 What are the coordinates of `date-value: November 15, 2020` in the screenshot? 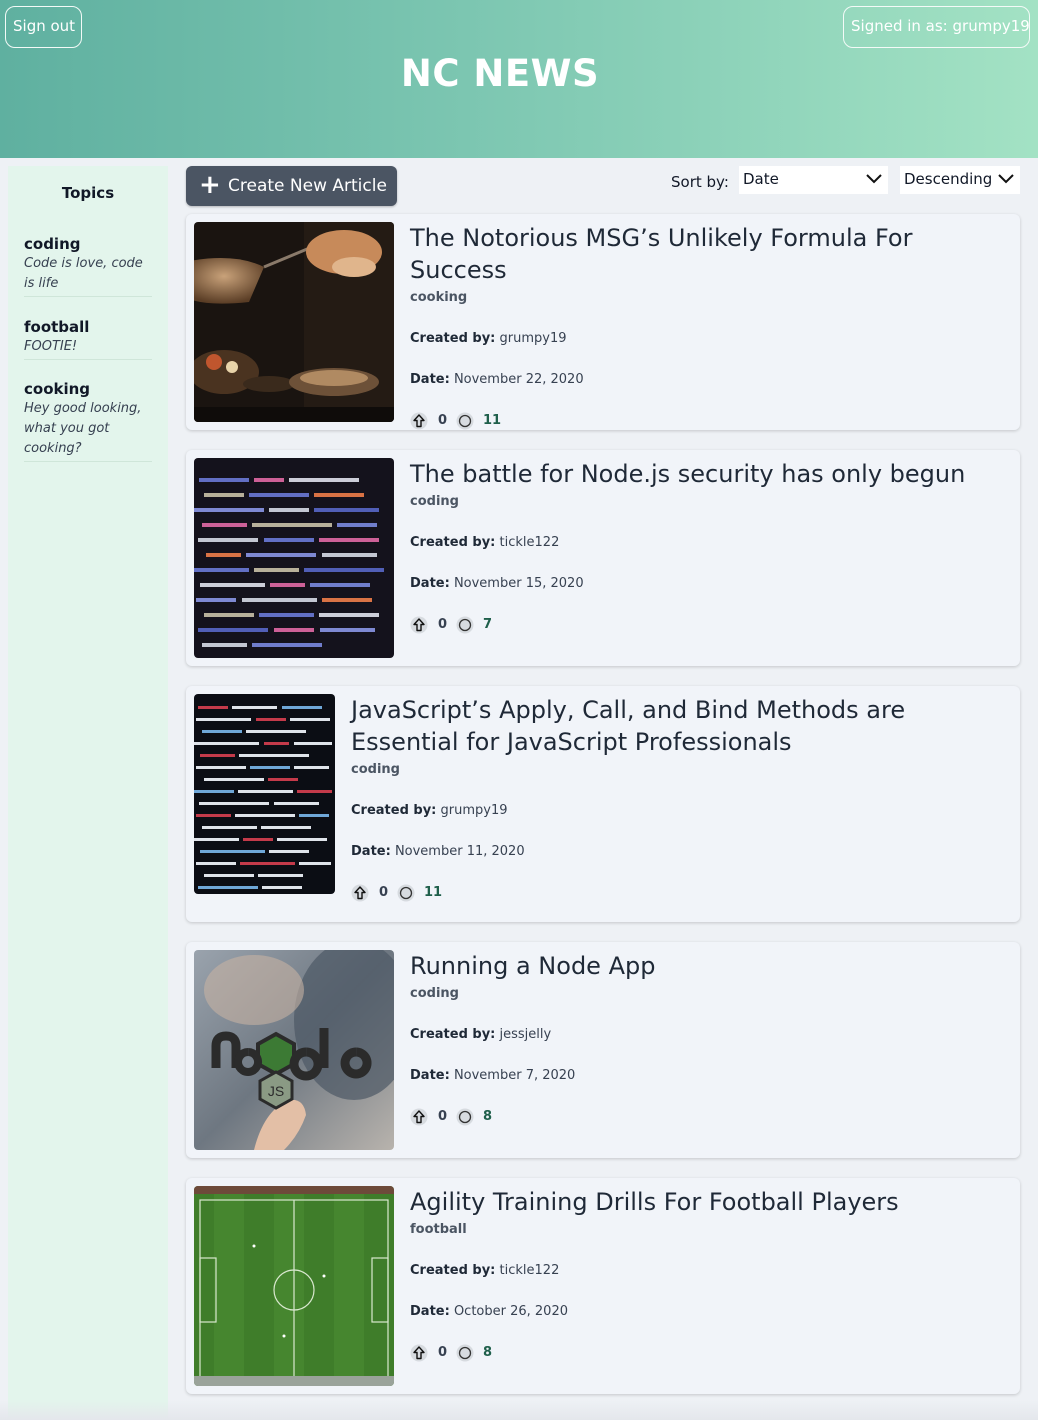 It's located at (518, 583).